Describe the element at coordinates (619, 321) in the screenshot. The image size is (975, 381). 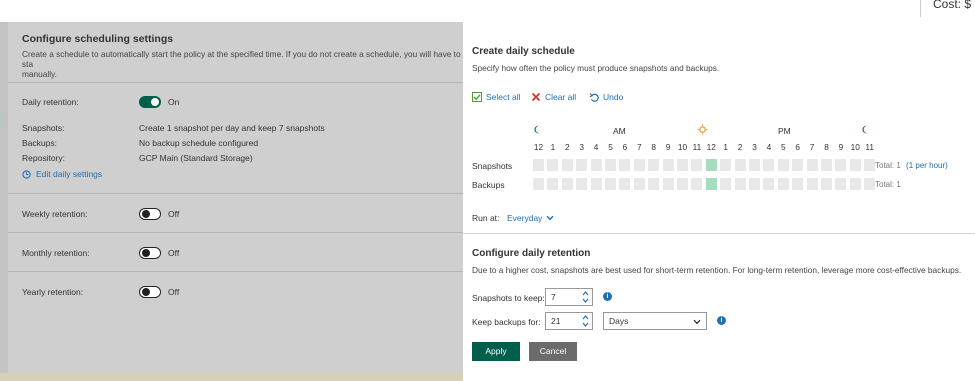
I see `backup-unit-value: Days` at that location.